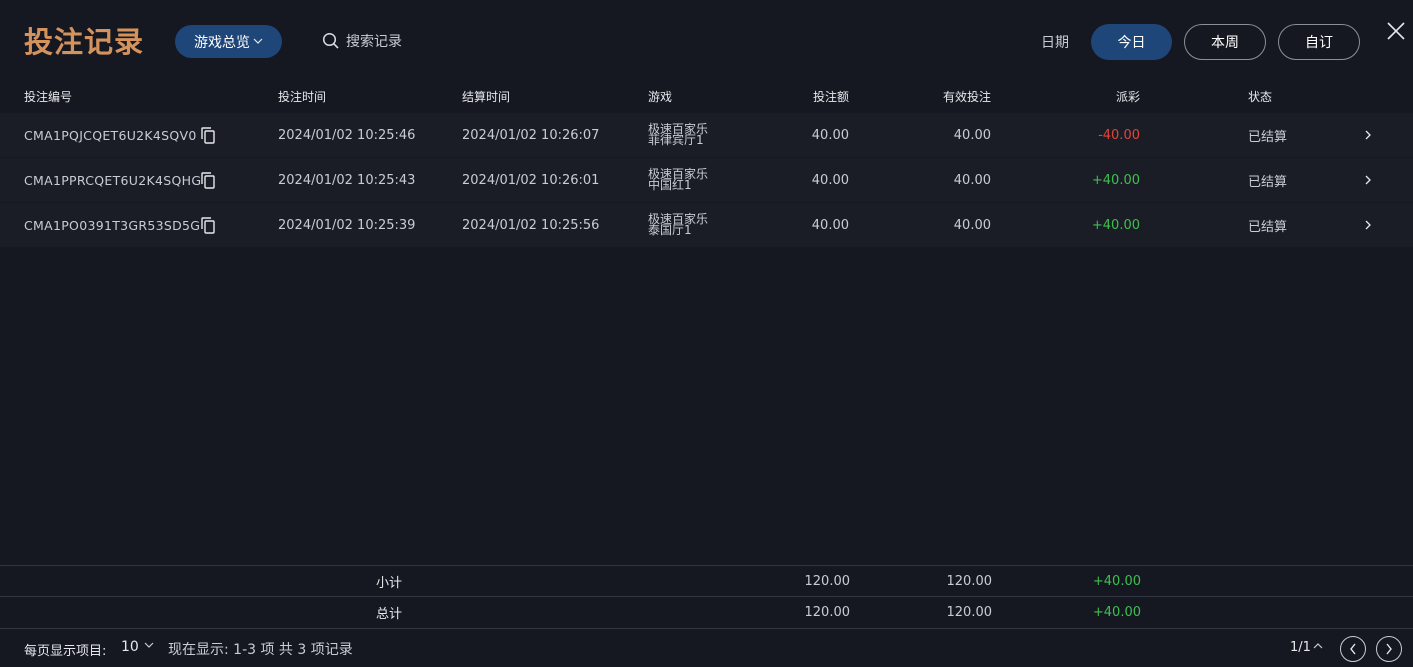  I want to click on filter-custom-button: 自订, so click(1319, 42).